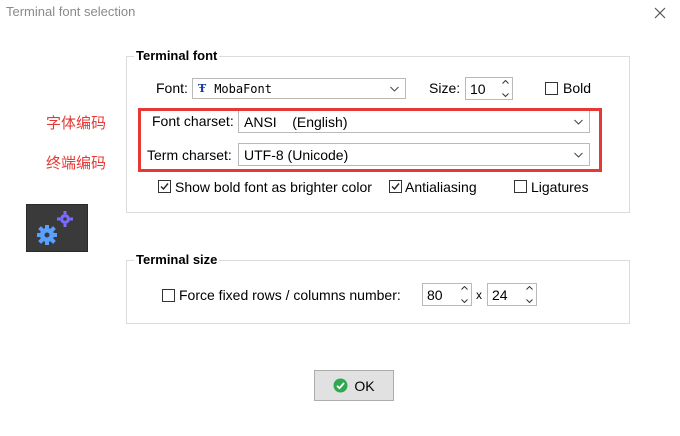 The width and height of the screenshot is (680, 436). I want to click on show-bold-checkbox, so click(164, 186).